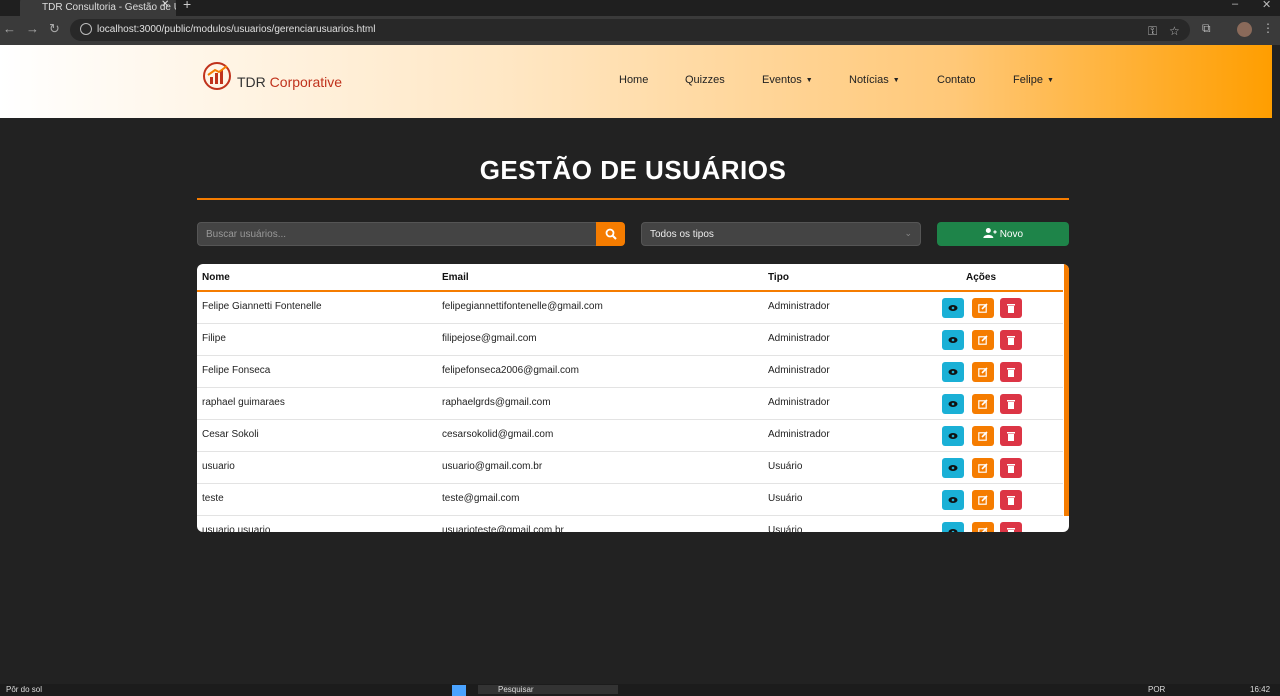  I want to click on nav-user-label: Felipe, so click(1028, 80).